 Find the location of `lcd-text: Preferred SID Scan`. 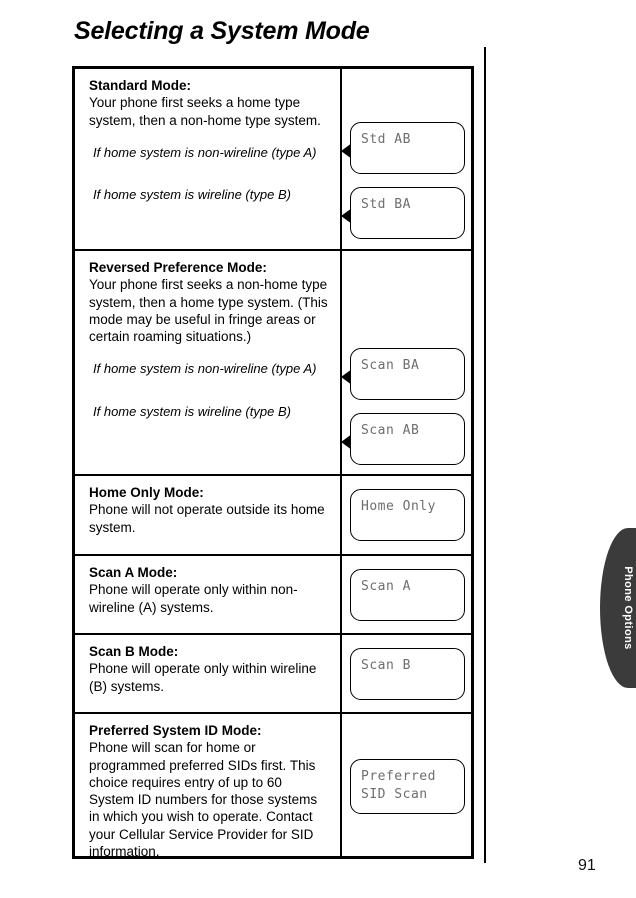

lcd-text: Preferred SID Scan is located at coordinates (398, 785).